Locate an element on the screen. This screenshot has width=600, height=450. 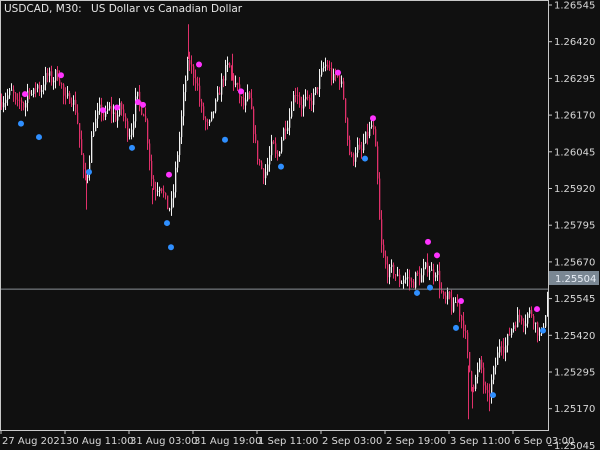
price-tick-label: 1.25670 is located at coordinates (574, 262).